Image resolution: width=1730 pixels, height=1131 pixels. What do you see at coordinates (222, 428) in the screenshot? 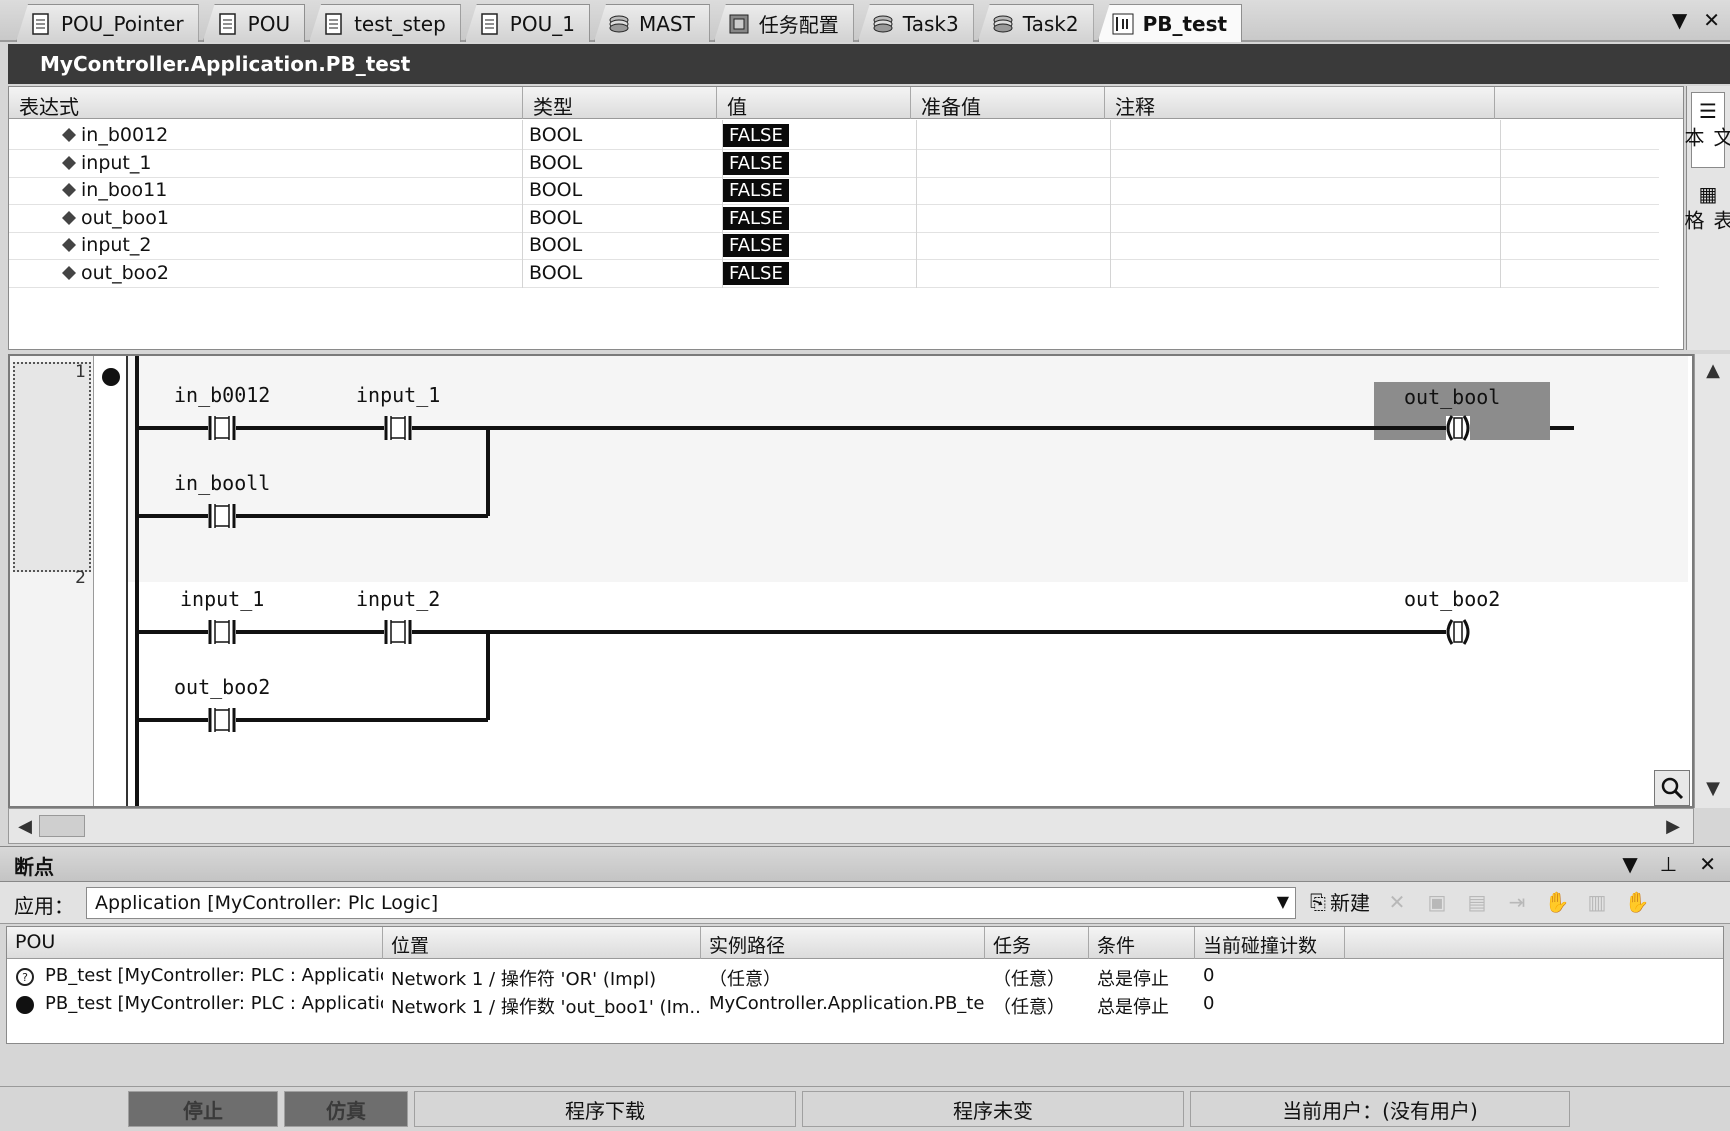
I see `contact-symbol` at bounding box center [222, 428].